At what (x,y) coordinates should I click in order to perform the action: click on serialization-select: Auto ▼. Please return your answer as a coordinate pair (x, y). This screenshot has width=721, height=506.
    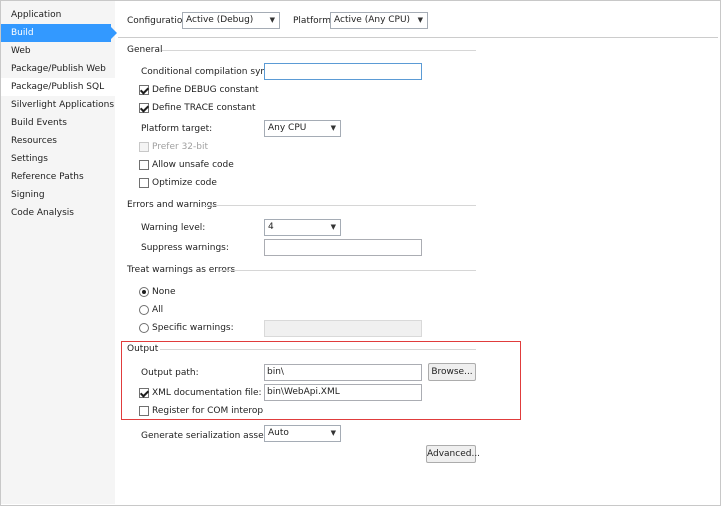
    Looking at the image, I should click on (302, 433).